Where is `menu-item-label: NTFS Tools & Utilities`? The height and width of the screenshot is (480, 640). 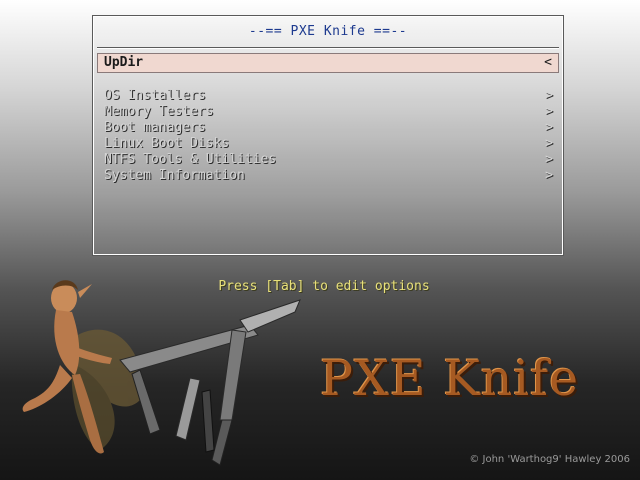 menu-item-label: NTFS Tools & Utilities is located at coordinates (190, 159).